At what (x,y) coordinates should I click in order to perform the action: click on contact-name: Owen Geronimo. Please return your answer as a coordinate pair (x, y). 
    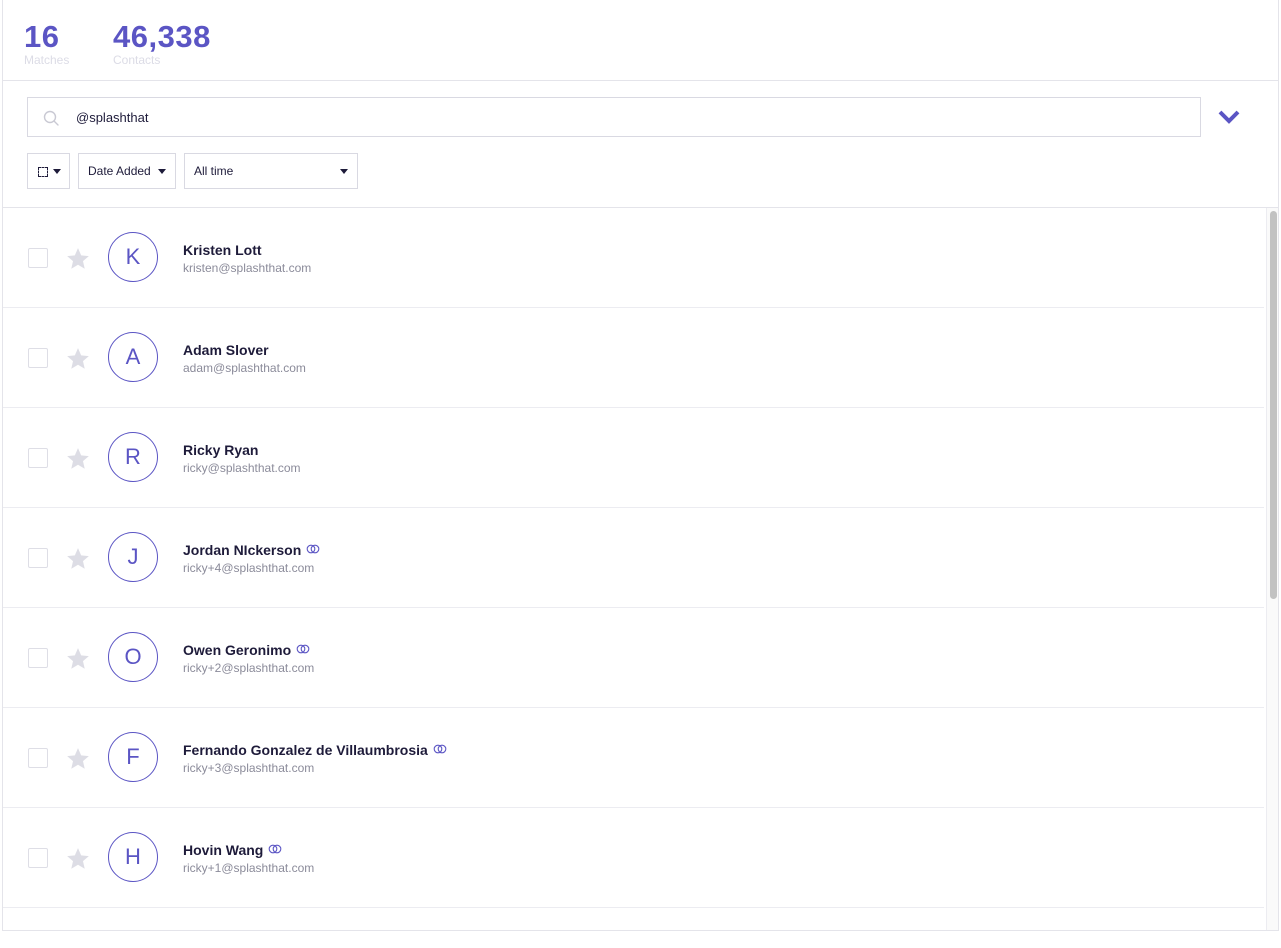
    Looking at the image, I should click on (246, 650).